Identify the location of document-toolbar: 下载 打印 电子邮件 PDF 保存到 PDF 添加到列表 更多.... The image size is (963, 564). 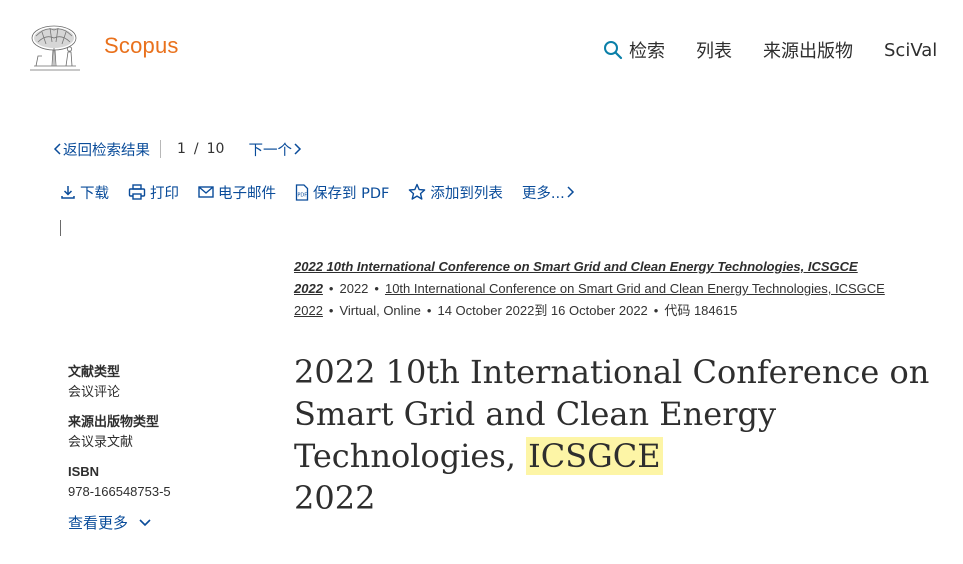
(329, 192).